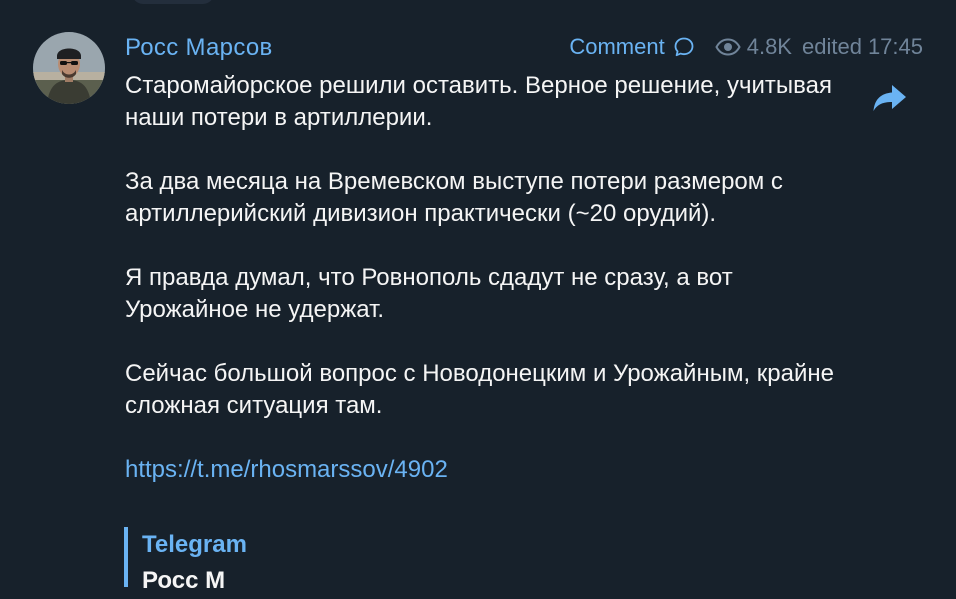 This screenshot has width=956, height=599. Describe the element at coordinates (617, 46) in the screenshot. I see `comment-label: Comment` at that location.